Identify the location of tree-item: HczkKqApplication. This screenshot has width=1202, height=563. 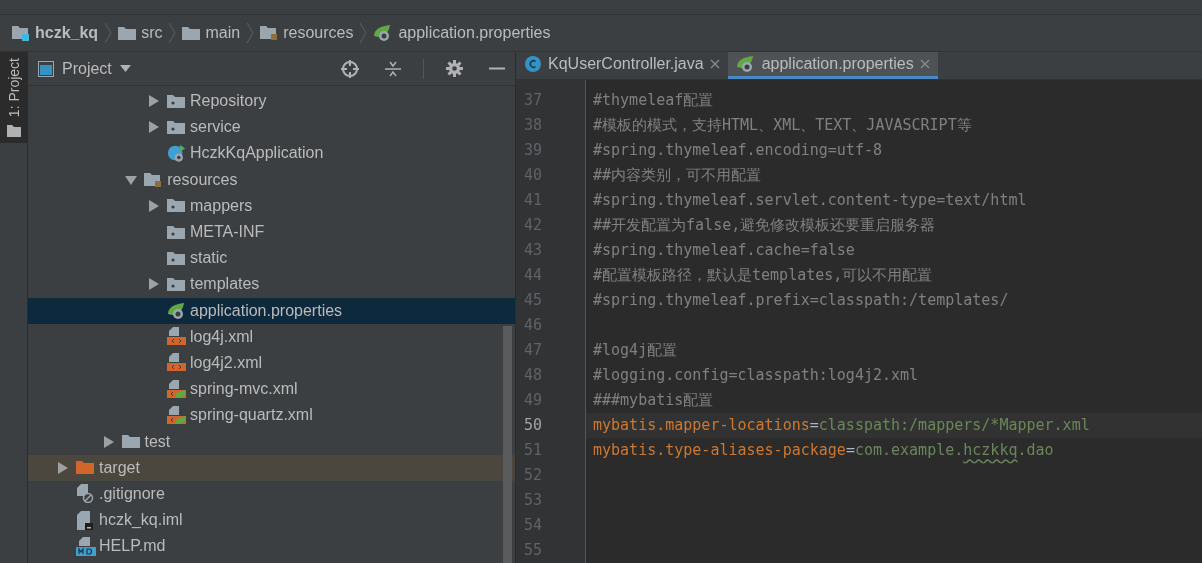
(271, 153).